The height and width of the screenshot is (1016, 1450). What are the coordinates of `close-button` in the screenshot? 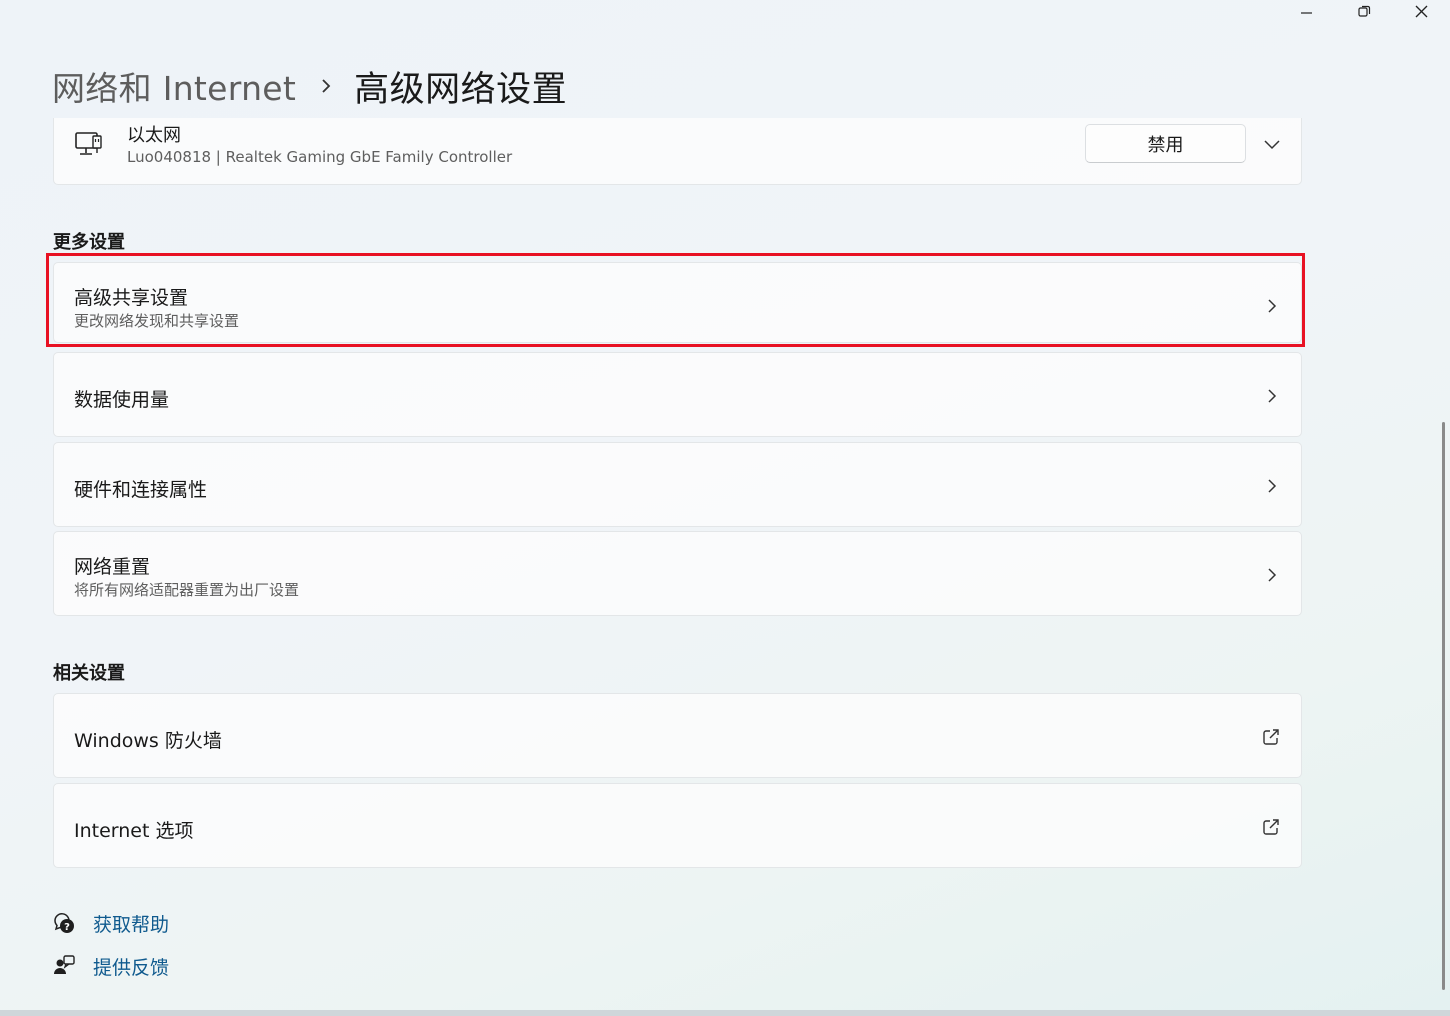 It's located at (1421, 11).